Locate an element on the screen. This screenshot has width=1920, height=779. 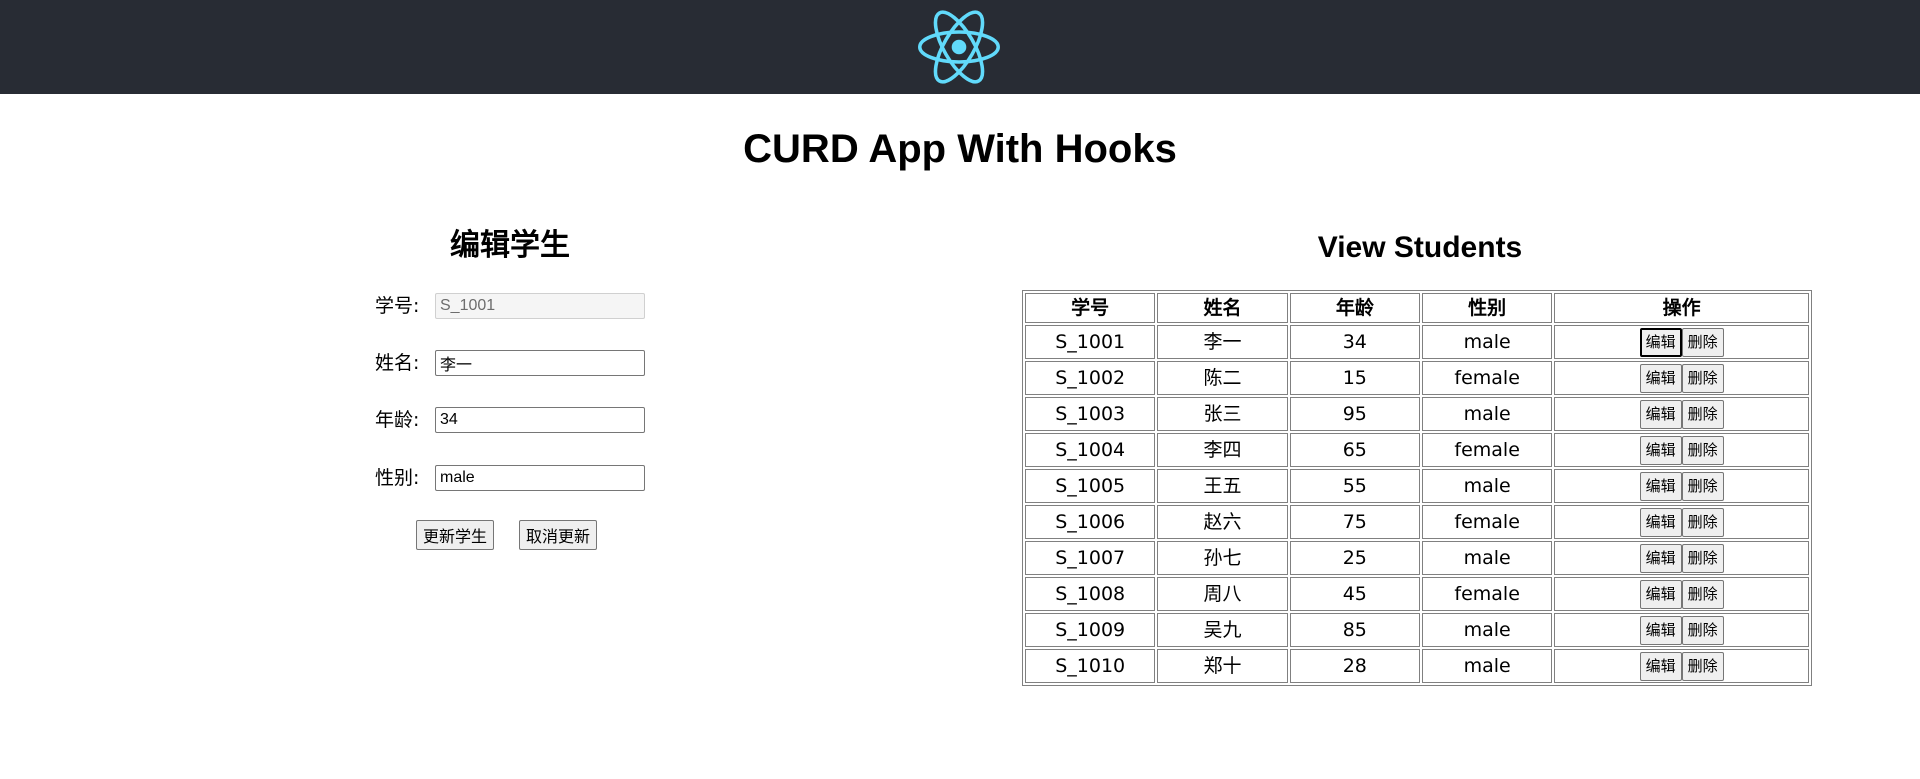
age-field is located at coordinates (540, 420).